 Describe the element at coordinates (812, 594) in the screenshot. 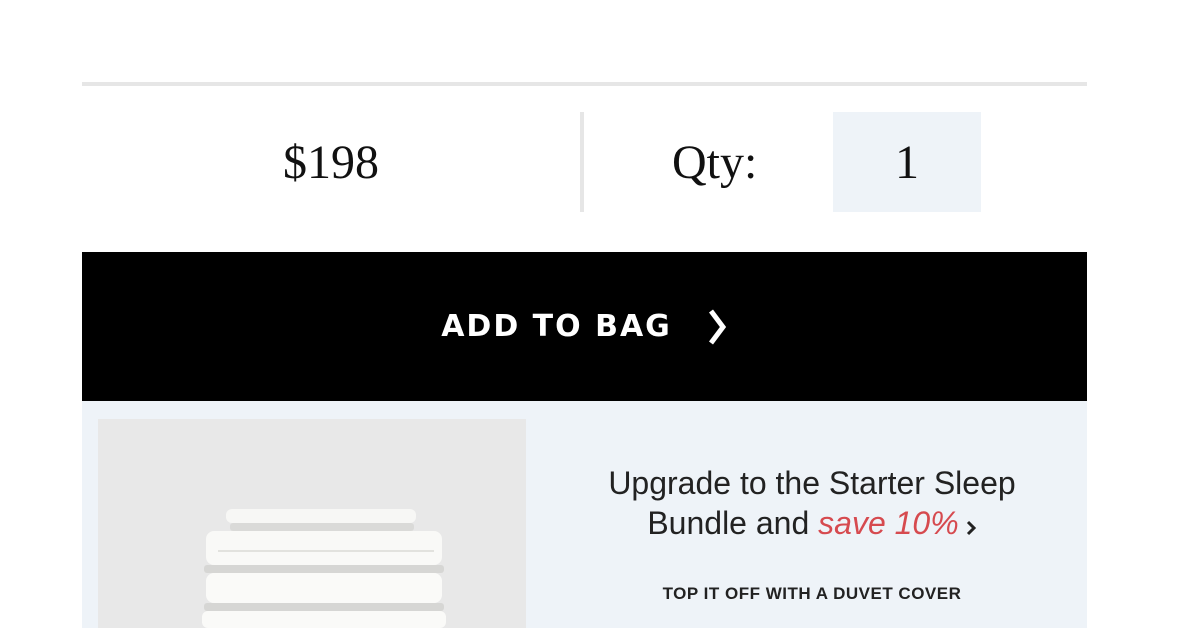

I see `duvet-cover-link: TOP IT OFF WITH A DUVET COVER` at that location.